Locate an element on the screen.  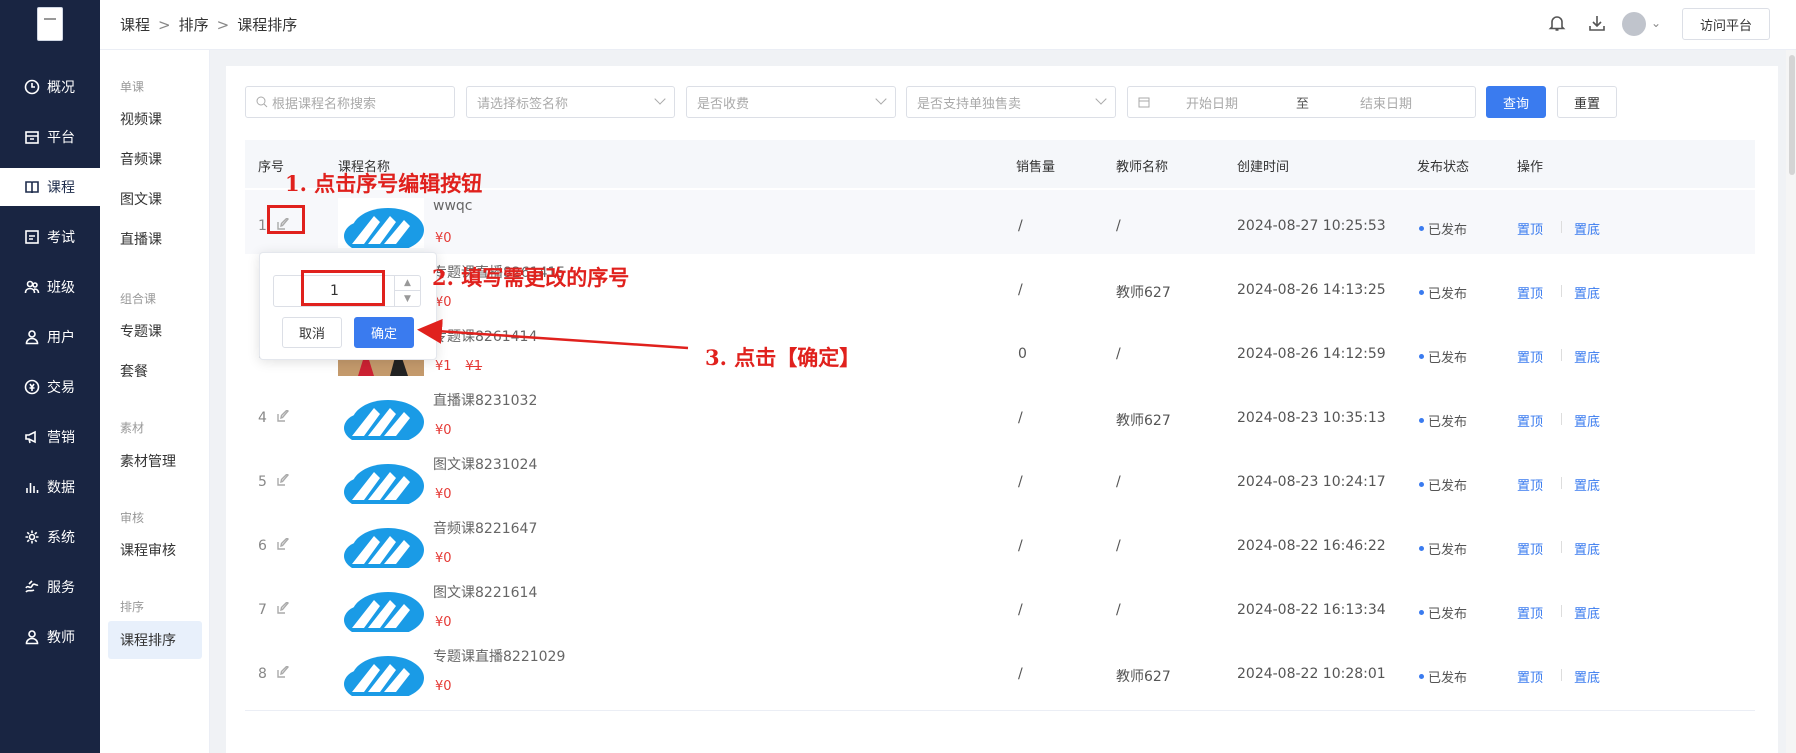
subnav-item-material: 素材管理 is located at coordinates (148, 461).